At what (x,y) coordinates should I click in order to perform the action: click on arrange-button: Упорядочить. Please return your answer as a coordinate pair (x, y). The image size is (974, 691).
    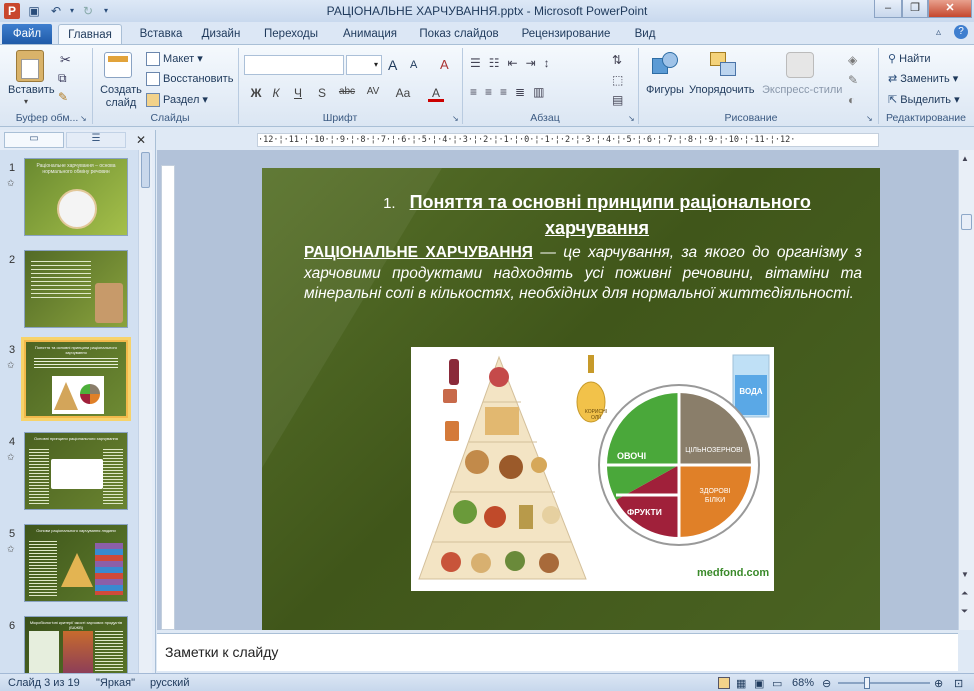
    Looking at the image, I should click on (721, 90).